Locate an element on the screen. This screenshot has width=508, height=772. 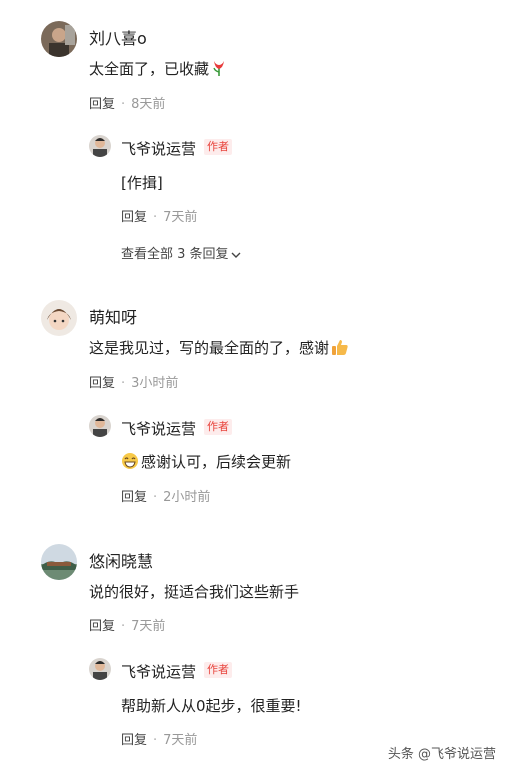
thumbs-up-emoji is located at coordinates (340, 349).